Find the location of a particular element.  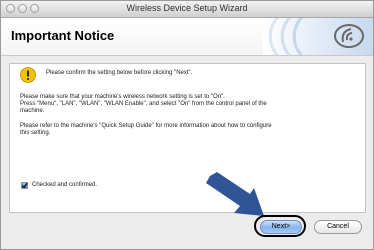

cancel-button: Cancel is located at coordinates (338, 227).